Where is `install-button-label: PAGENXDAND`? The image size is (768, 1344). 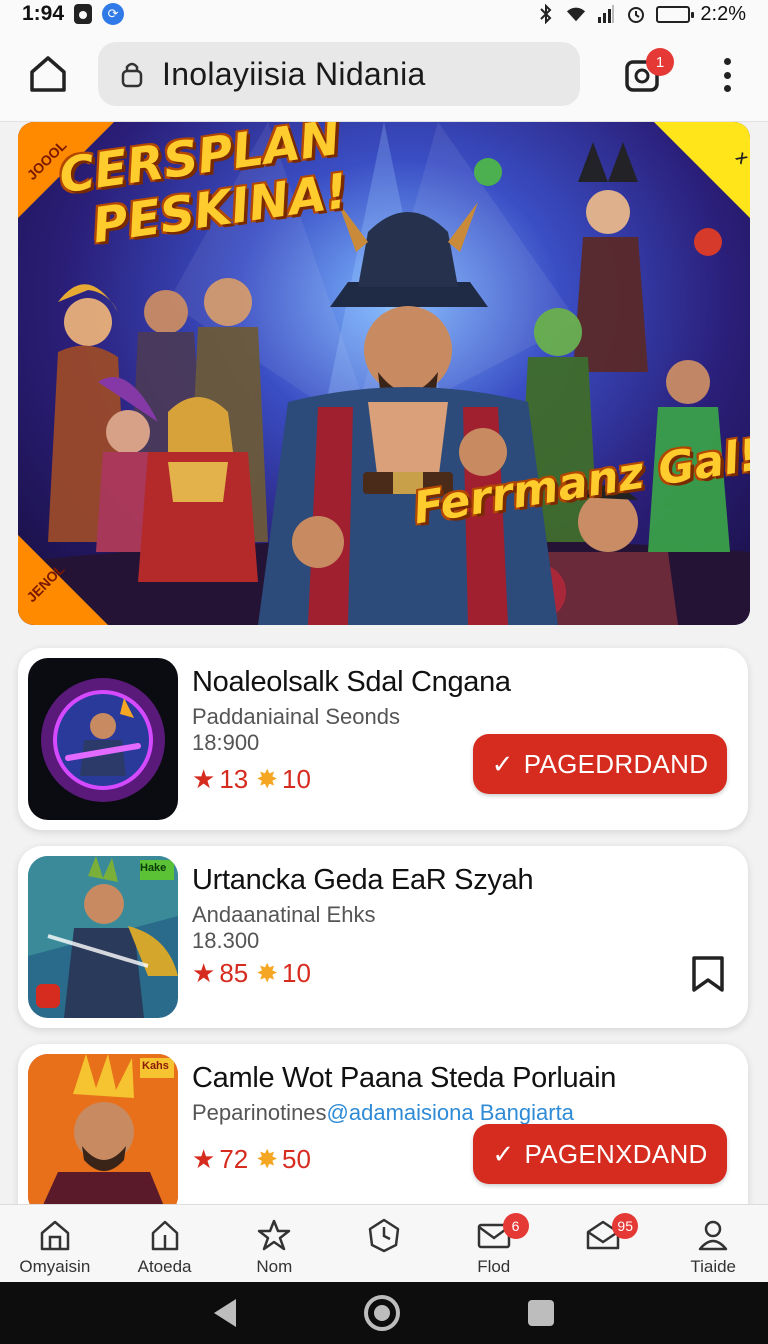 install-button-label: PAGENXDAND is located at coordinates (616, 1153).